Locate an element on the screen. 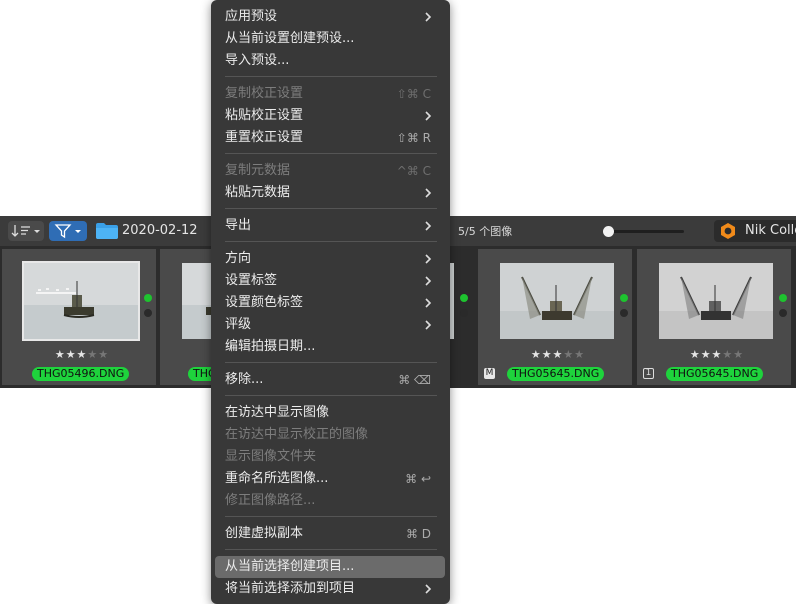 Image resolution: width=796 pixels, height=604 pixels. variant-badge: 1 is located at coordinates (648, 373).